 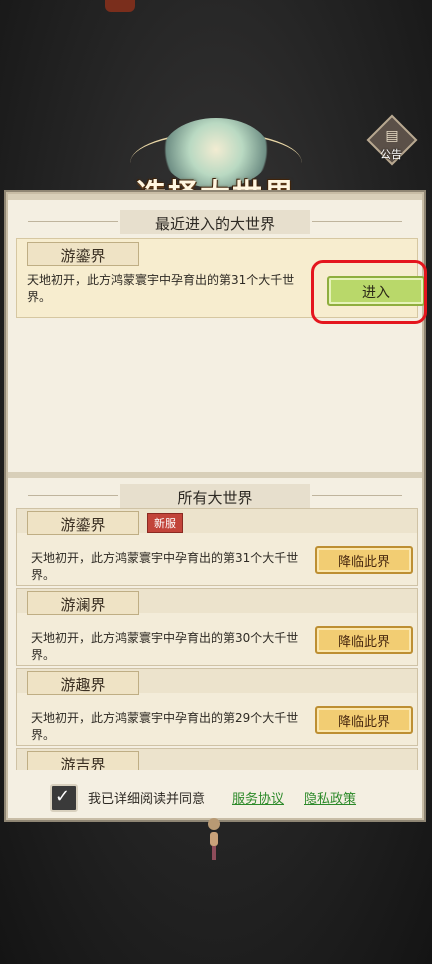 What do you see at coordinates (391, 154) in the screenshot?
I see `notice-label: 公告` at bounding box center [391, 154].